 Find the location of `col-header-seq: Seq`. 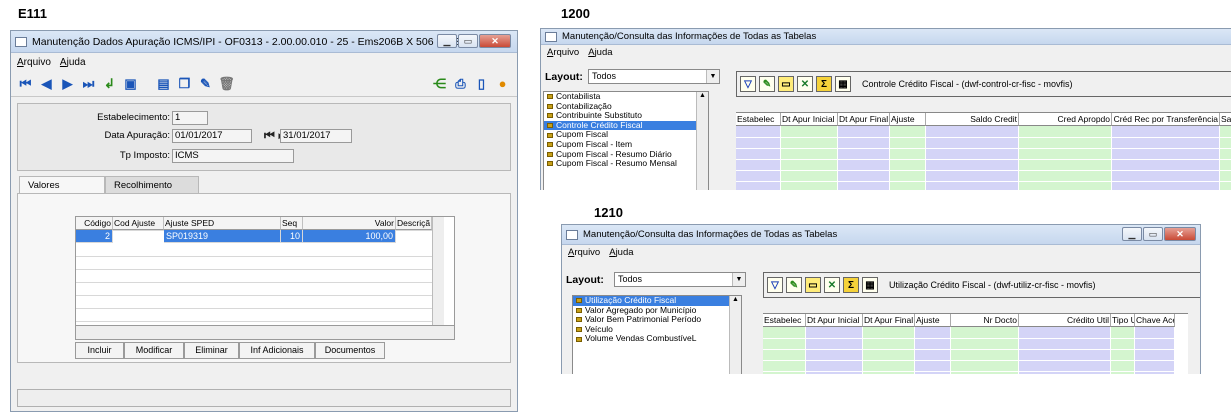

col-header-seq: Seq is located at coordinates (292, 223).